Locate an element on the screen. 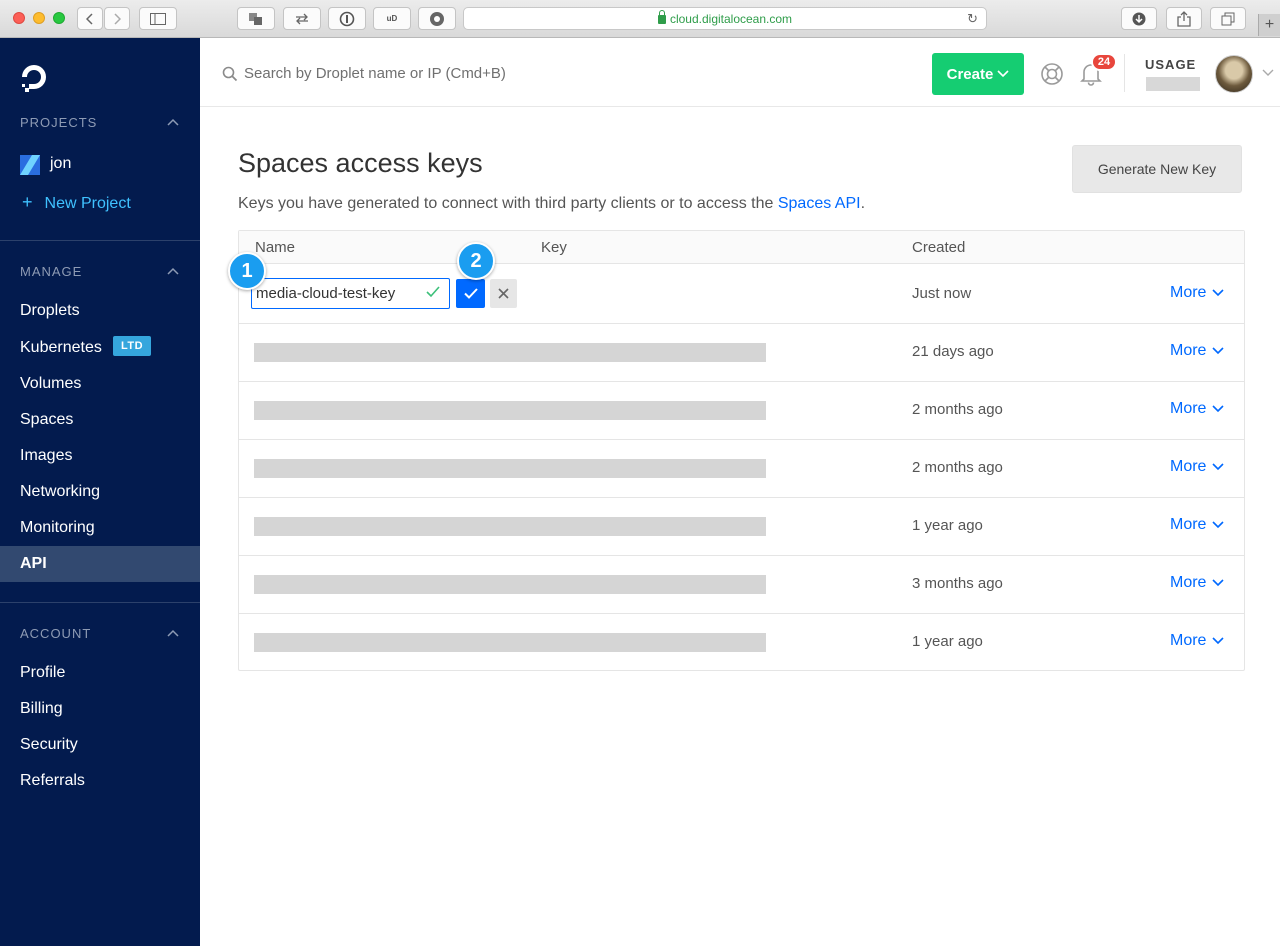 The height and width of the screenshot is (946, 1280). sidebar-item-images: Images is located at coordinates (46, 456).